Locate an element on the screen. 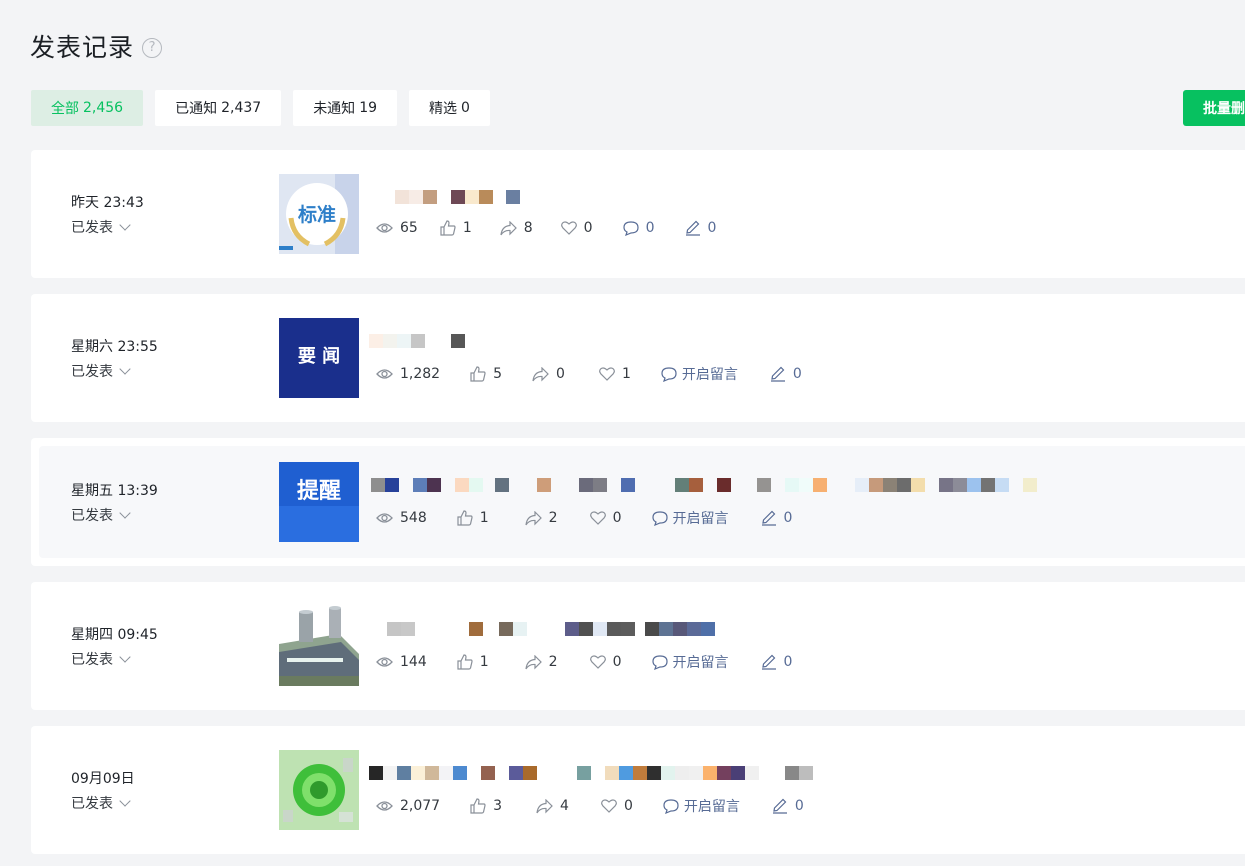  article-thumbnail: 要 闻 is located at coordinates (319, 358).